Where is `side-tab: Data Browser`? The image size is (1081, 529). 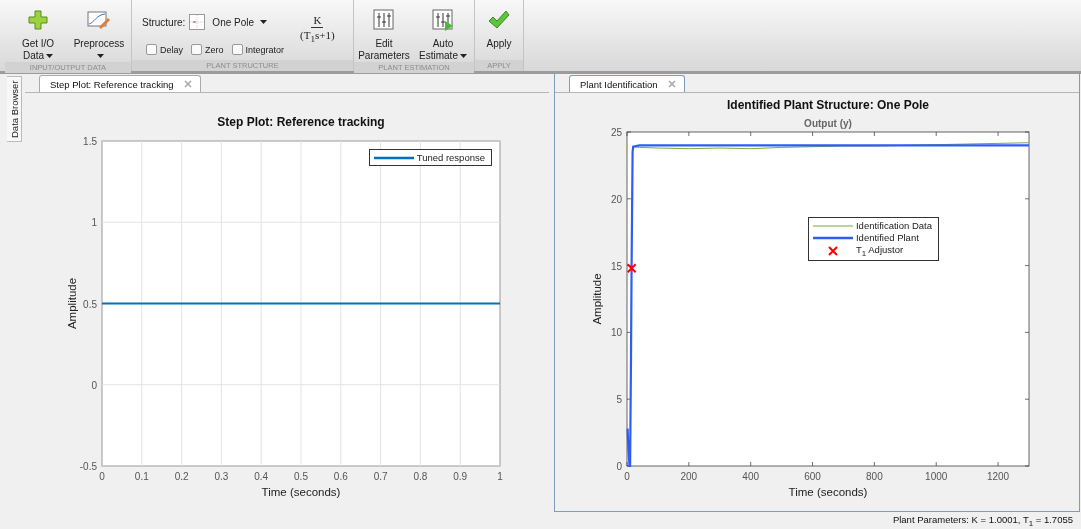 side-tab: Data Browser is located at coordinates (14, 109).